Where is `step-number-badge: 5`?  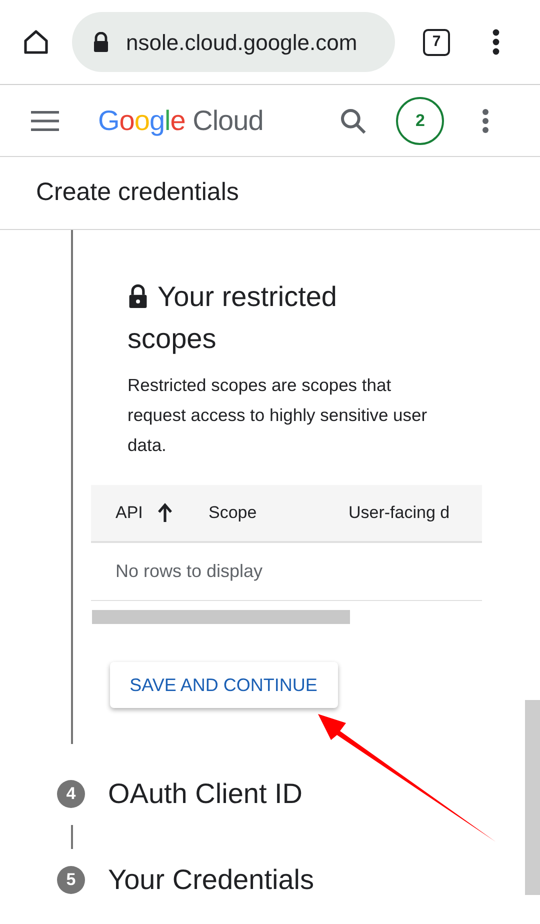
step-number-badge: 5 is located at coordinates (71, 880).